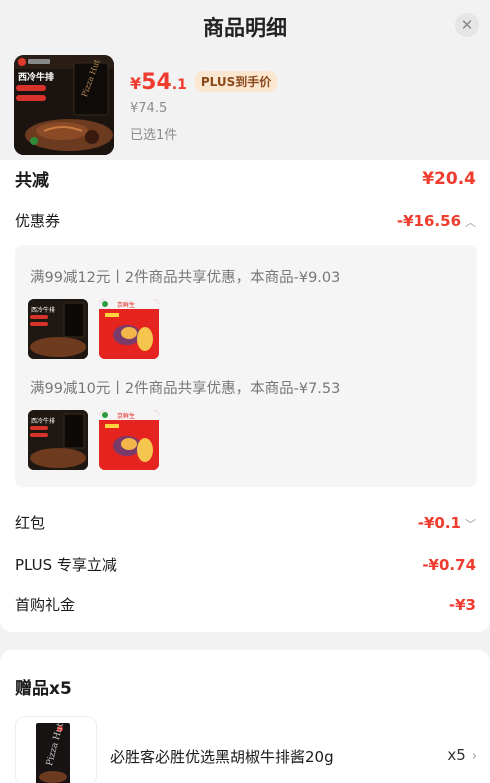 The height and width of the screenshot is (783, 490). Describe the element at coordinates (245, 522) in the screenshot. I see `redpacket-row: 红包 -¥0.1 ﹀` at that location.